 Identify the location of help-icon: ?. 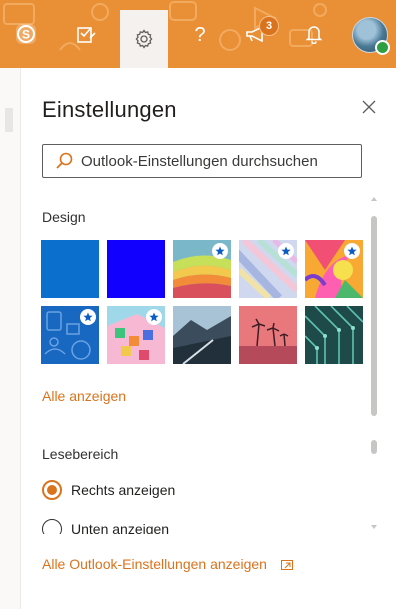
(199, 34).